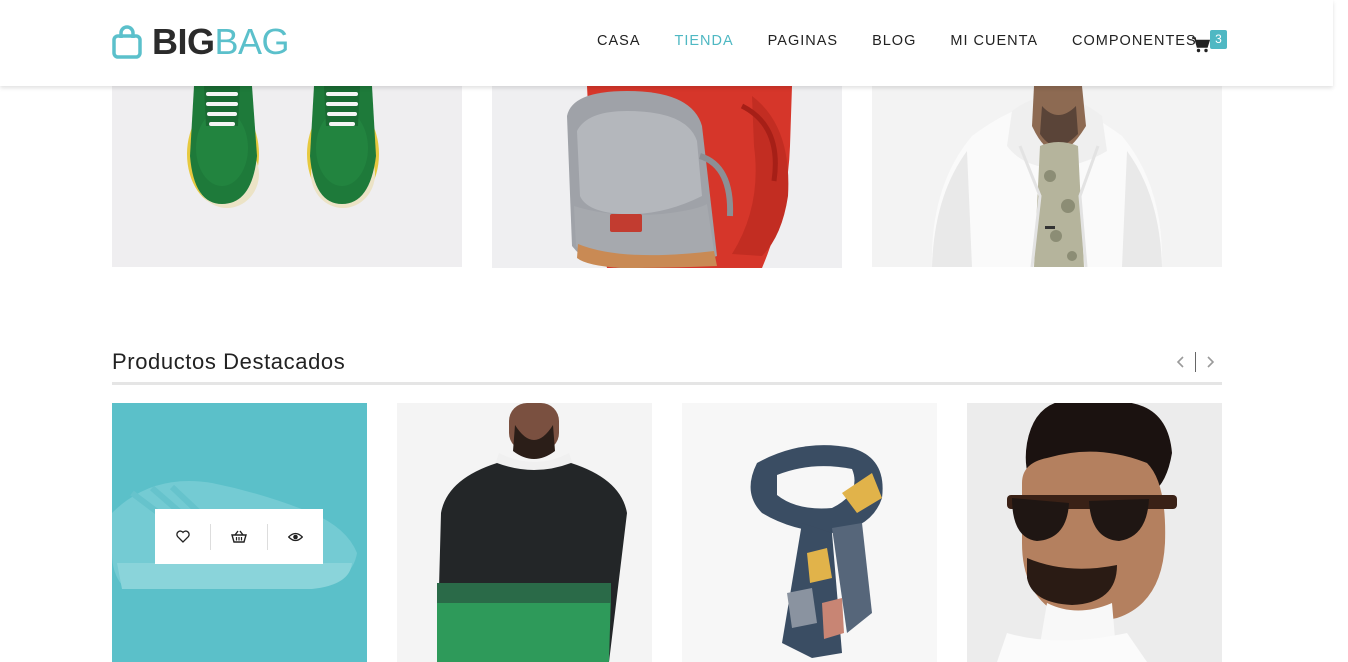  Describe the element at coordinates (1134, 41) in the screenshot. I see `nav-item-componentes: COMPONENTES` at that location.